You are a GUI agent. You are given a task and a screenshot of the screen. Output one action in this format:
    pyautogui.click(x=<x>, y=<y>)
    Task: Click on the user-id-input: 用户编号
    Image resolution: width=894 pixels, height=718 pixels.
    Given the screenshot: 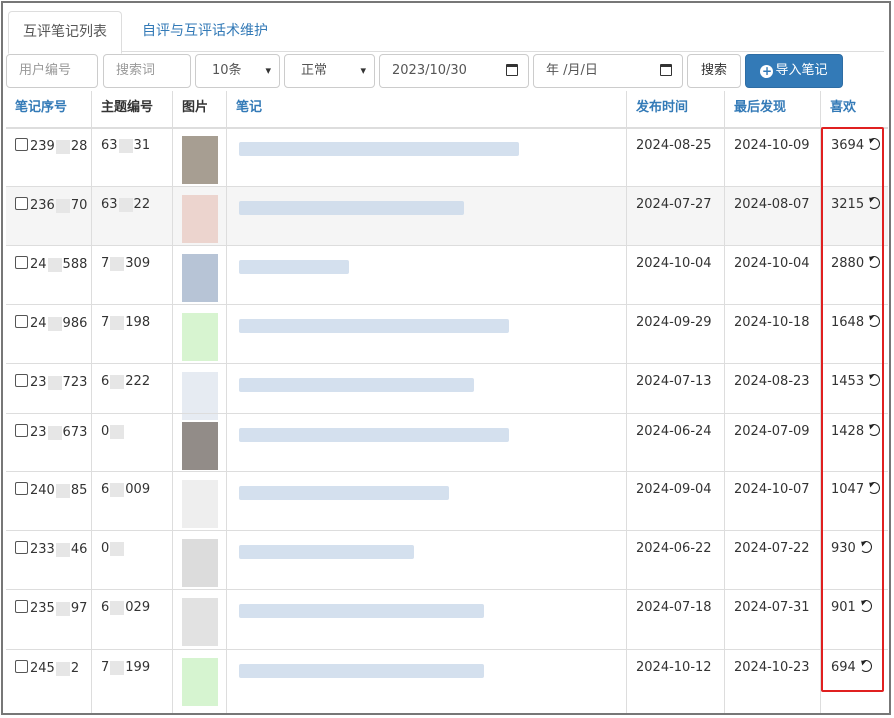 What is the action you would take?
    pyautogui.click(x=52, y=71)
    